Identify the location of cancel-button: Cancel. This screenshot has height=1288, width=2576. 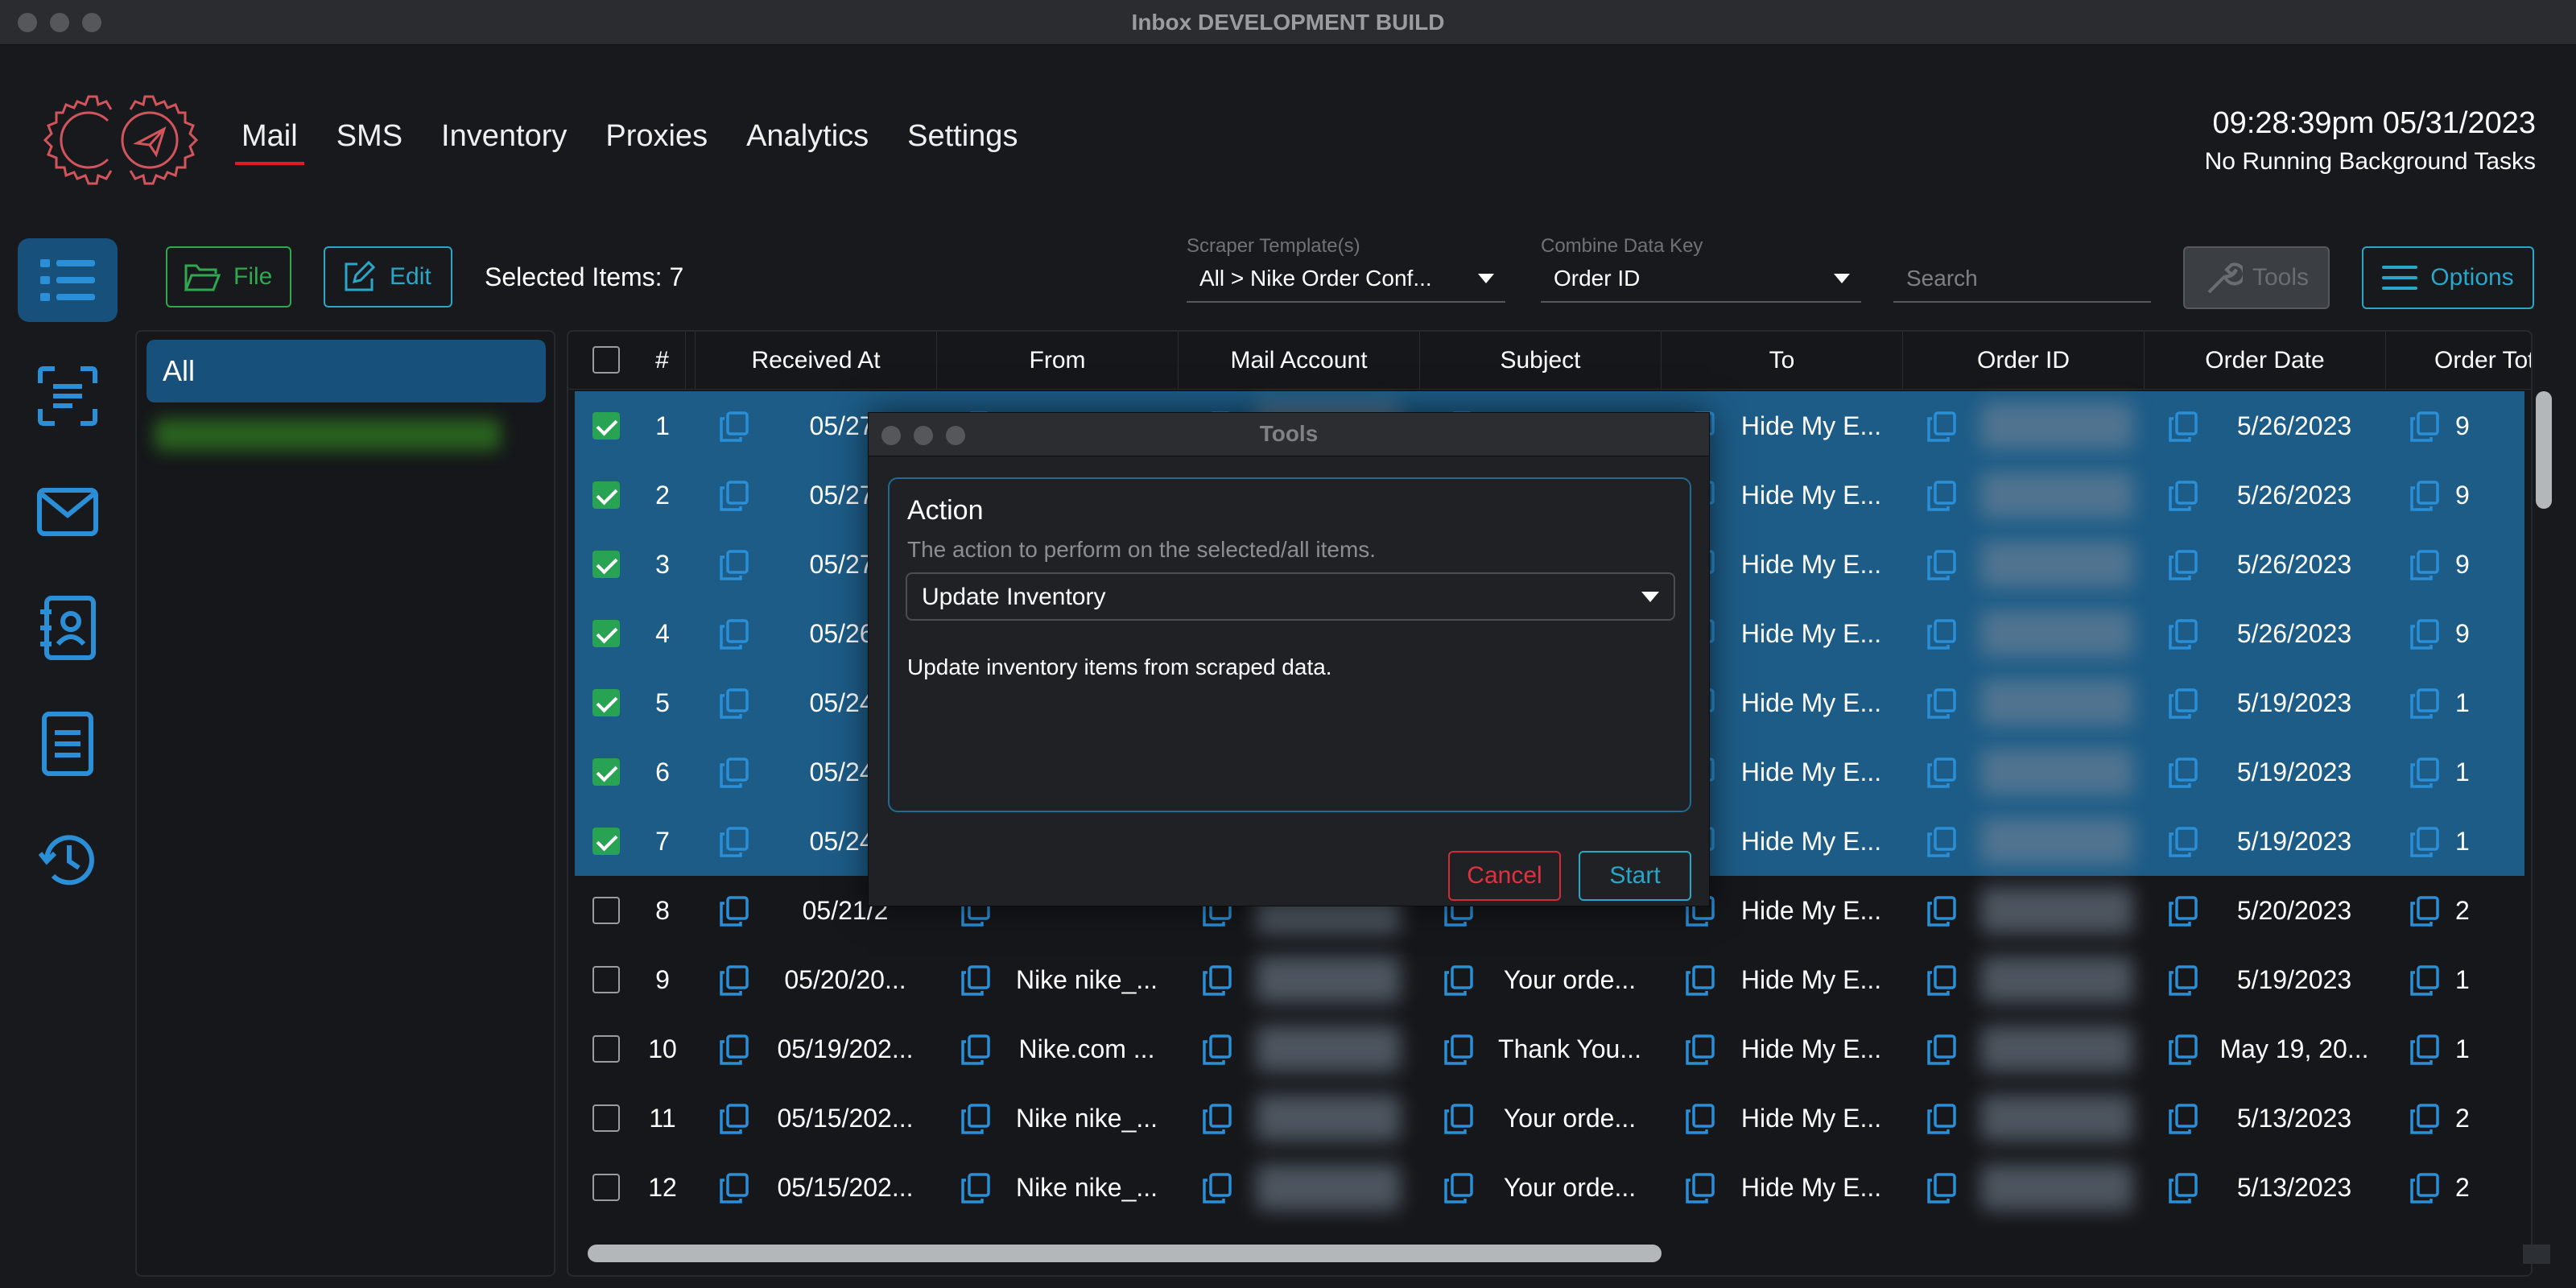
(1504, 876).